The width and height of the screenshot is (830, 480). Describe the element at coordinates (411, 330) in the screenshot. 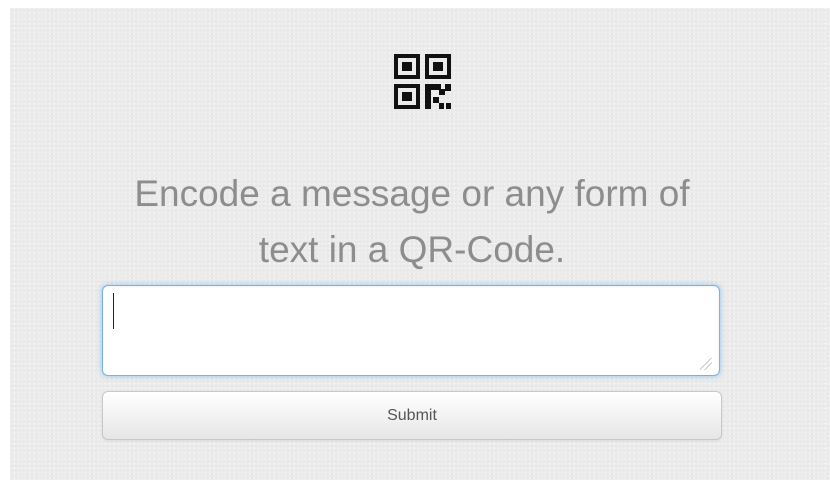

I see `message-input` at that location.